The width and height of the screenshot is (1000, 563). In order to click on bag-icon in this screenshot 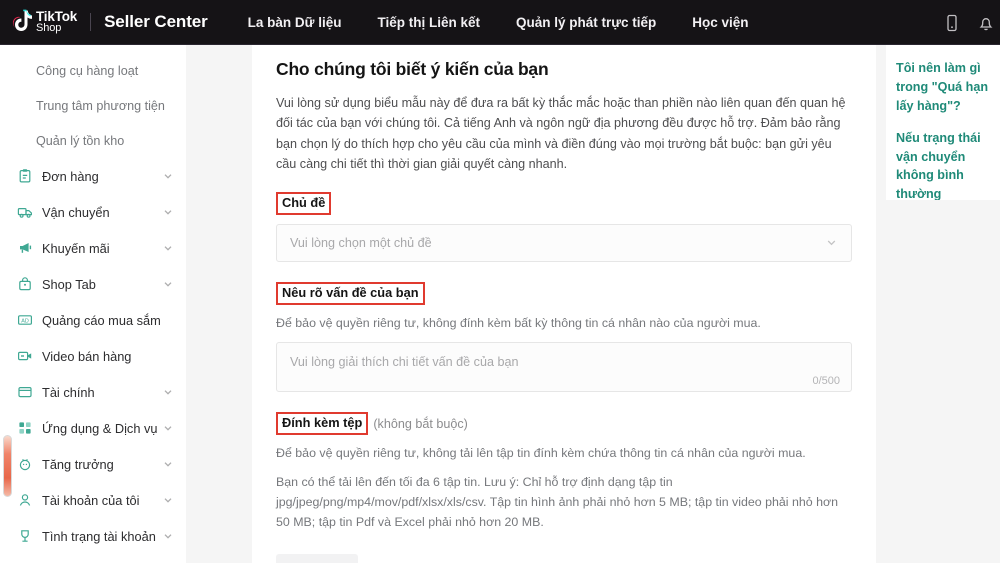, I will do `click(24, 284)`.